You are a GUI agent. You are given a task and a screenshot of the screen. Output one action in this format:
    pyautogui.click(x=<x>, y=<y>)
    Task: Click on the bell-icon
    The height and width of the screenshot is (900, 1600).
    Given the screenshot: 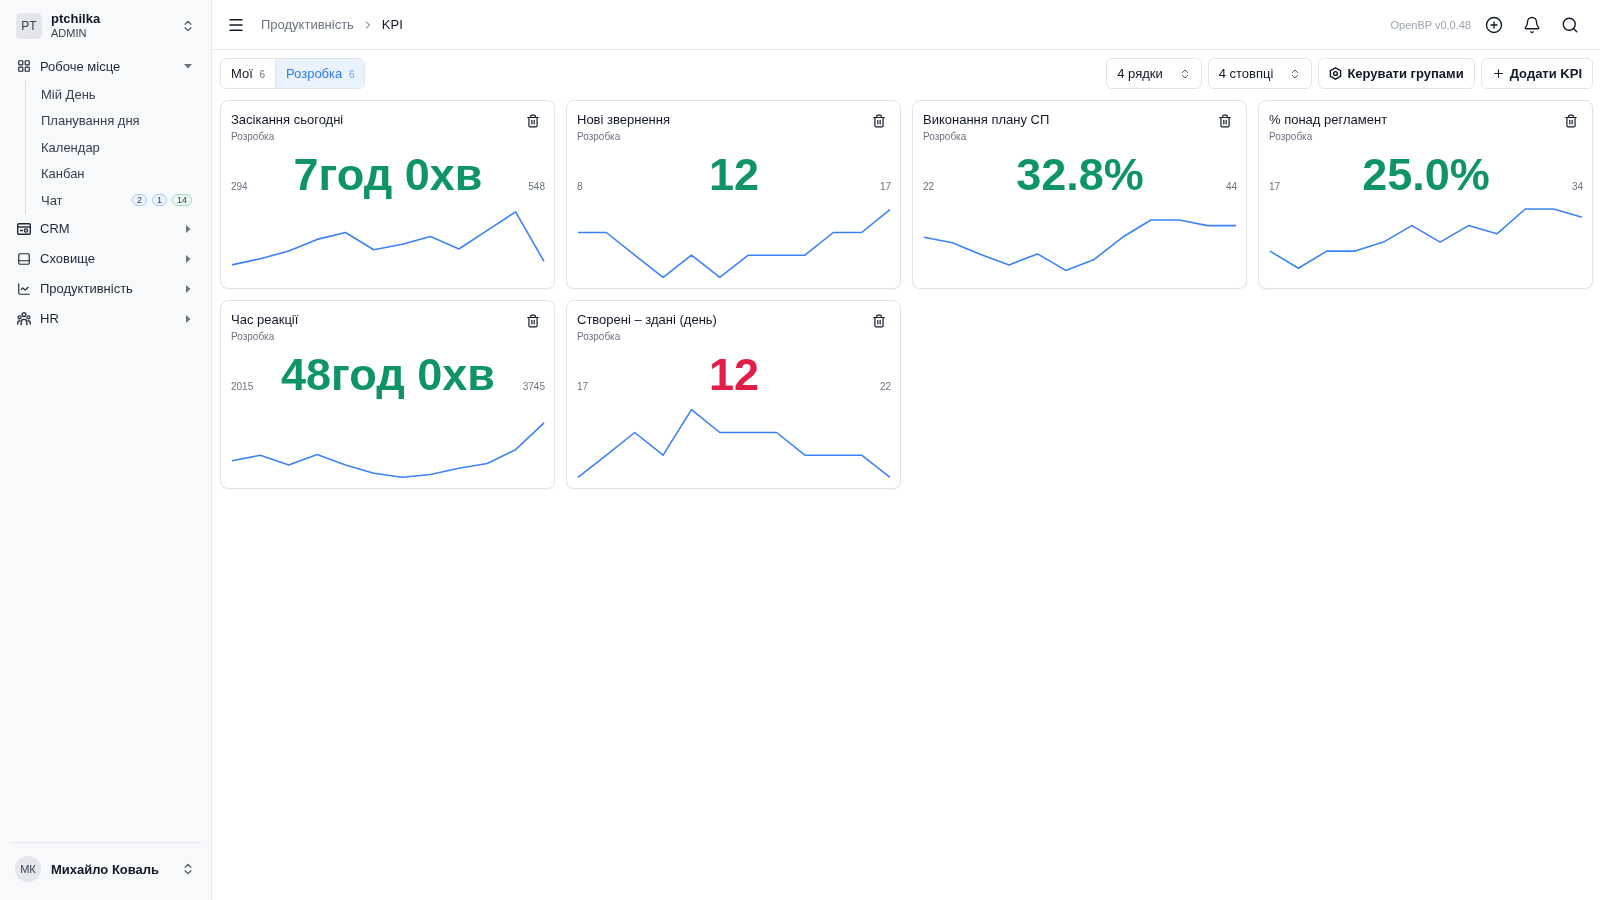 What is the action you would take?
    pyautogui.click(x=1532, y=24)
    